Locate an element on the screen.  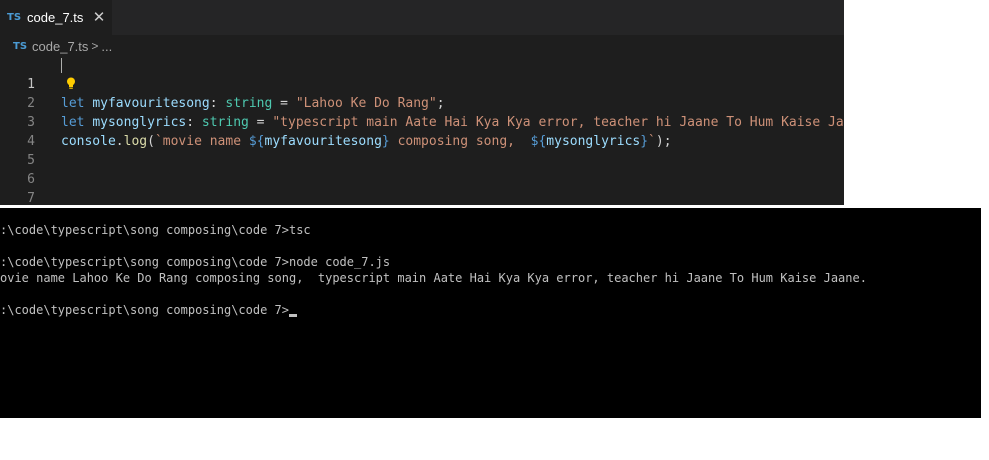
code-line: 5 is located at coordinates (422, 150).